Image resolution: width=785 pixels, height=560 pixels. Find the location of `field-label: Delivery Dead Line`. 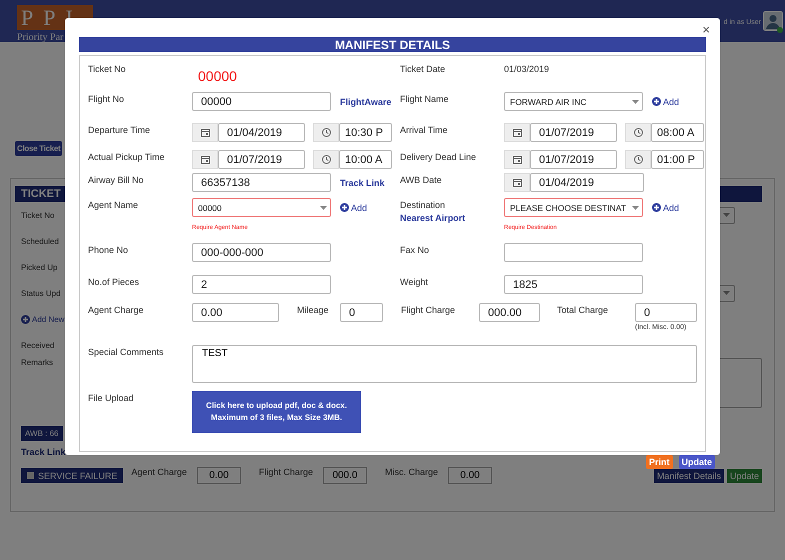

field-label: Delivery Dead Line is located at coordinates (439, 156).